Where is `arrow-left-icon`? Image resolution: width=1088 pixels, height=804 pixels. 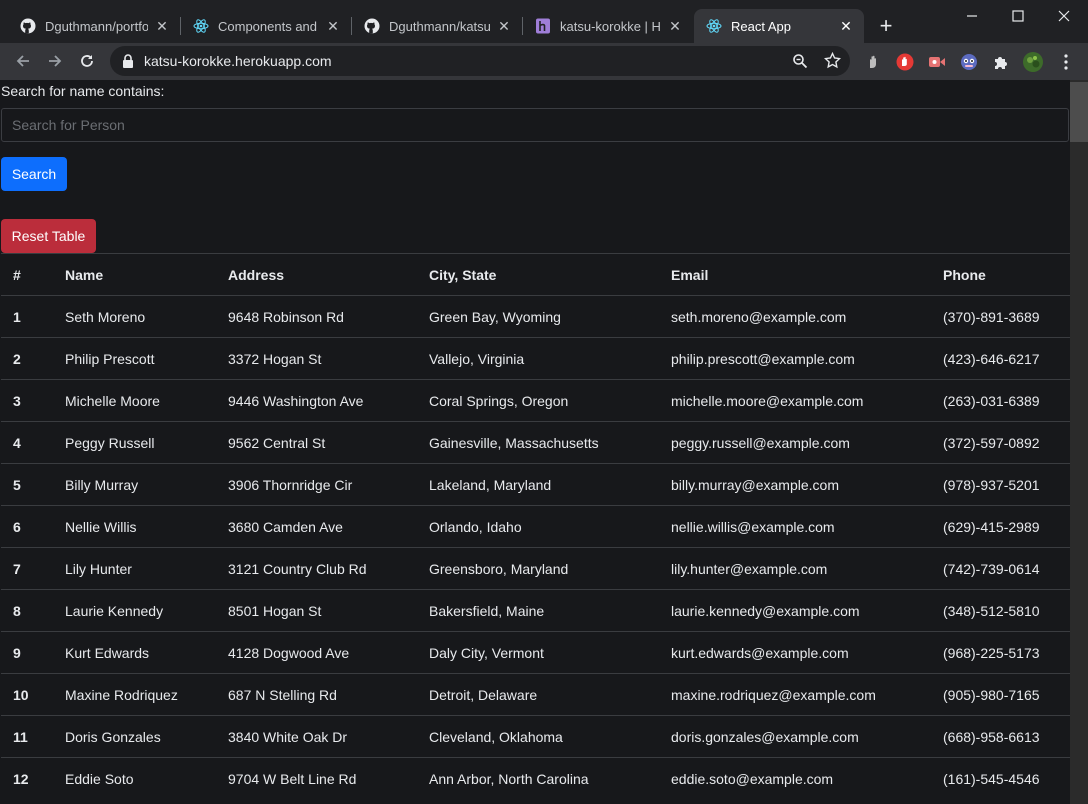 arrow-left-icon is located at coordinates (22, 61).